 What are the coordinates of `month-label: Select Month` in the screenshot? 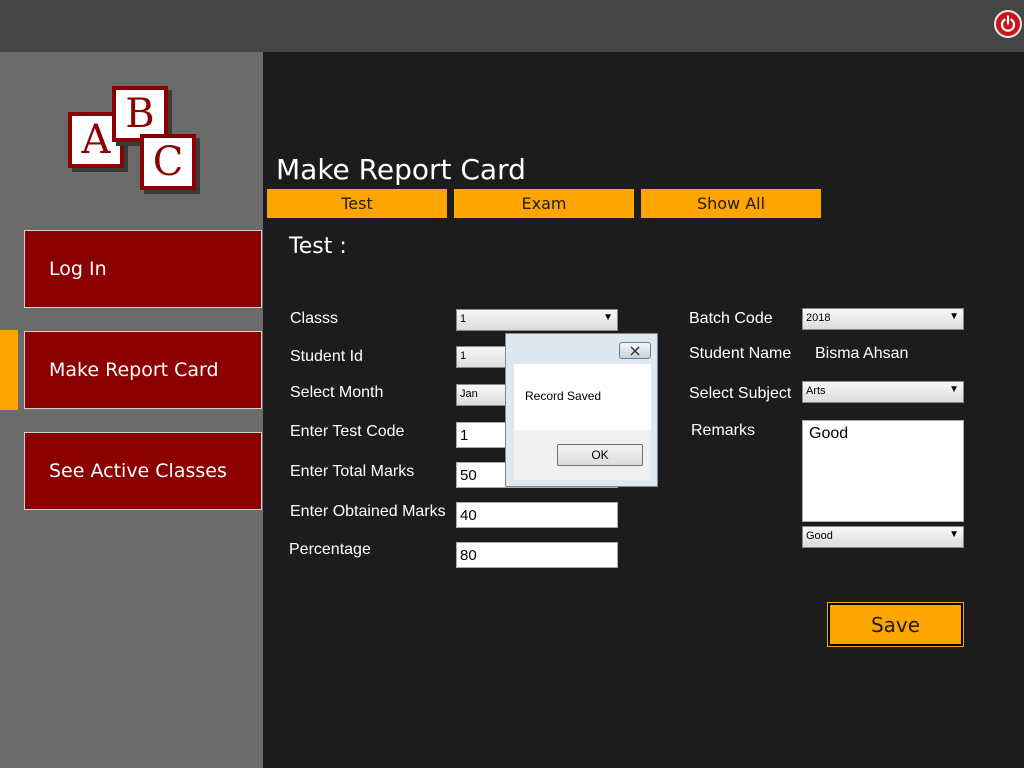 It's located at (337, 392).